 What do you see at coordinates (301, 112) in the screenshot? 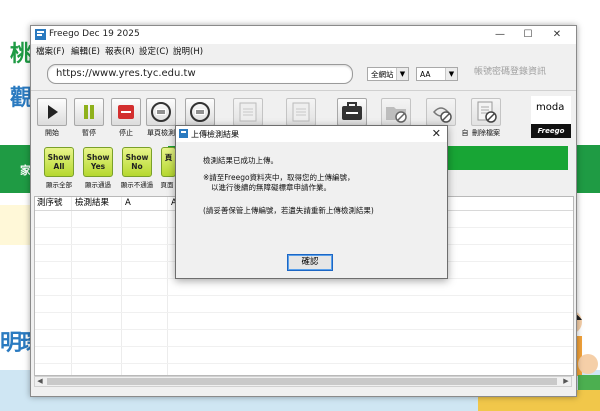
I see `all-disabled-icon` at bounding box center [301, 112].